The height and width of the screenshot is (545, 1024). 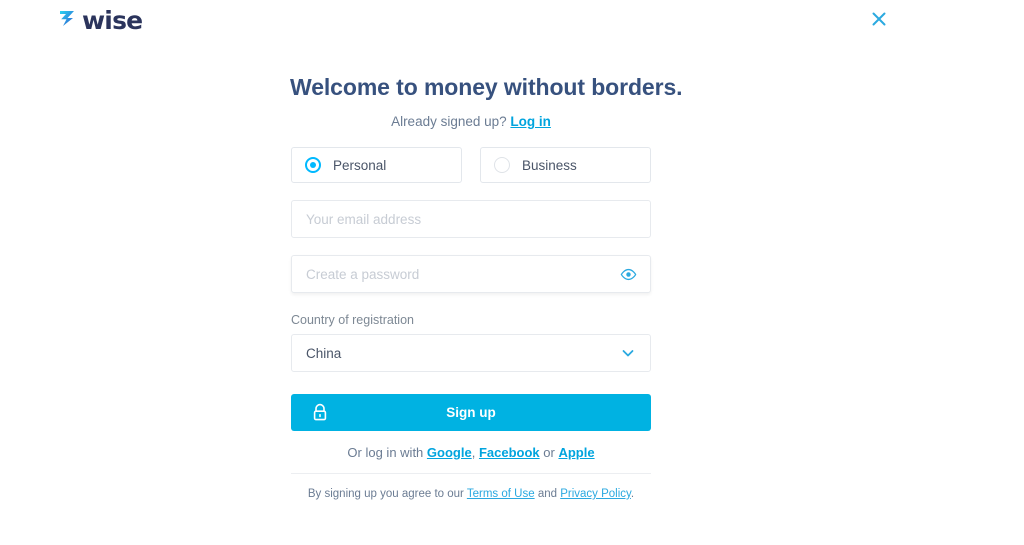 I want to click on account-type-business: Business, so click(x=565, y=165).